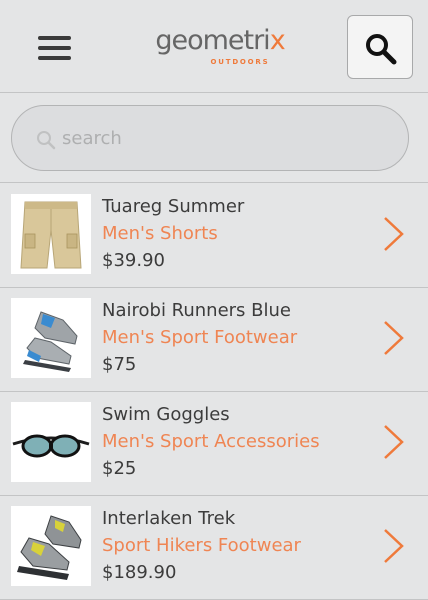 The height and width of the screenshot is (600, 428). I want to click on product-price: $25, so click(119, 468).